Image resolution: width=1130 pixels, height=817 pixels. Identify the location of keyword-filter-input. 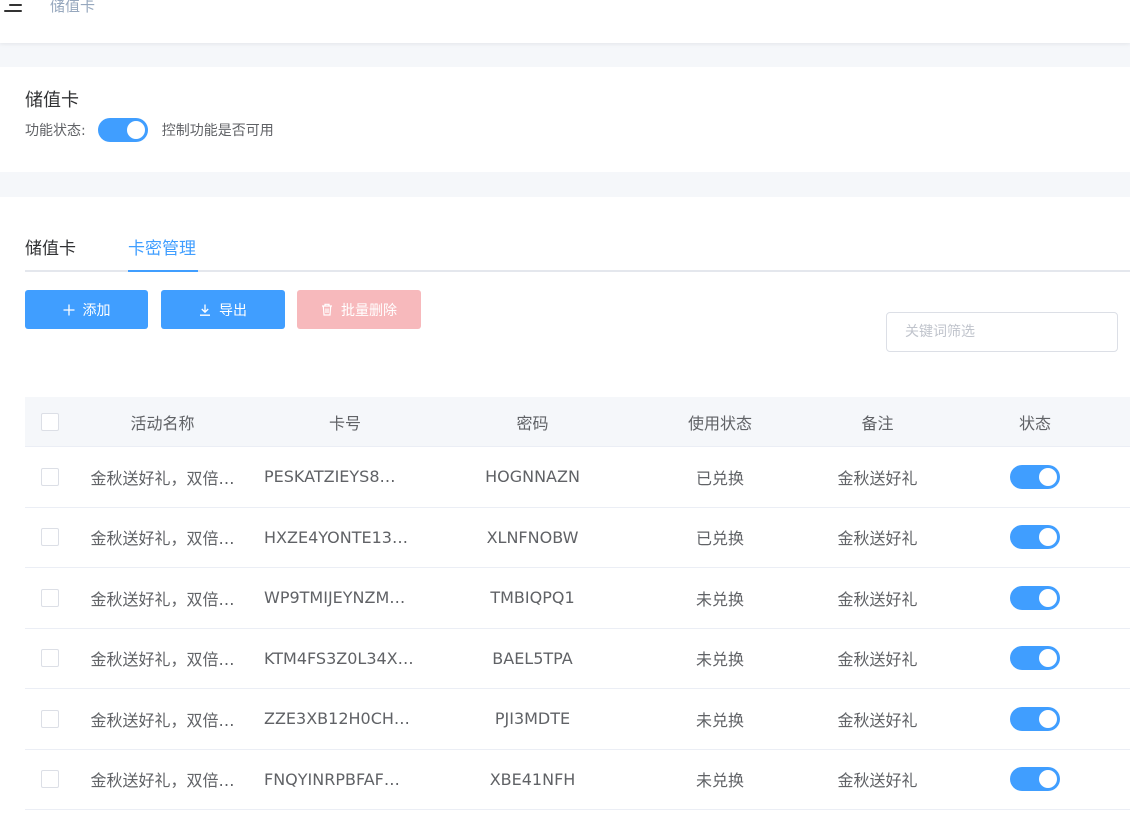
(1002, 332).